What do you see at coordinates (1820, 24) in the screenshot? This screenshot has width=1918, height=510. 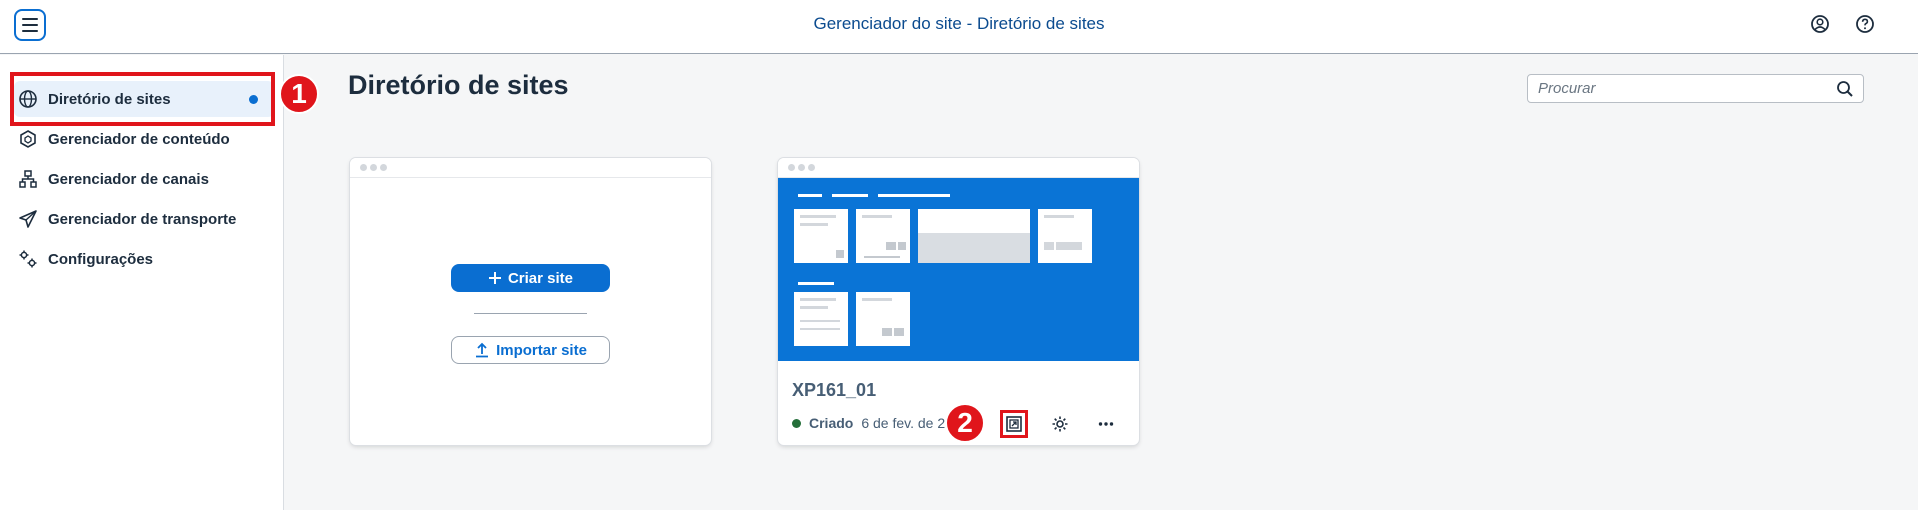 I see `user-profile-icon` at bounding box center [1820, 24].